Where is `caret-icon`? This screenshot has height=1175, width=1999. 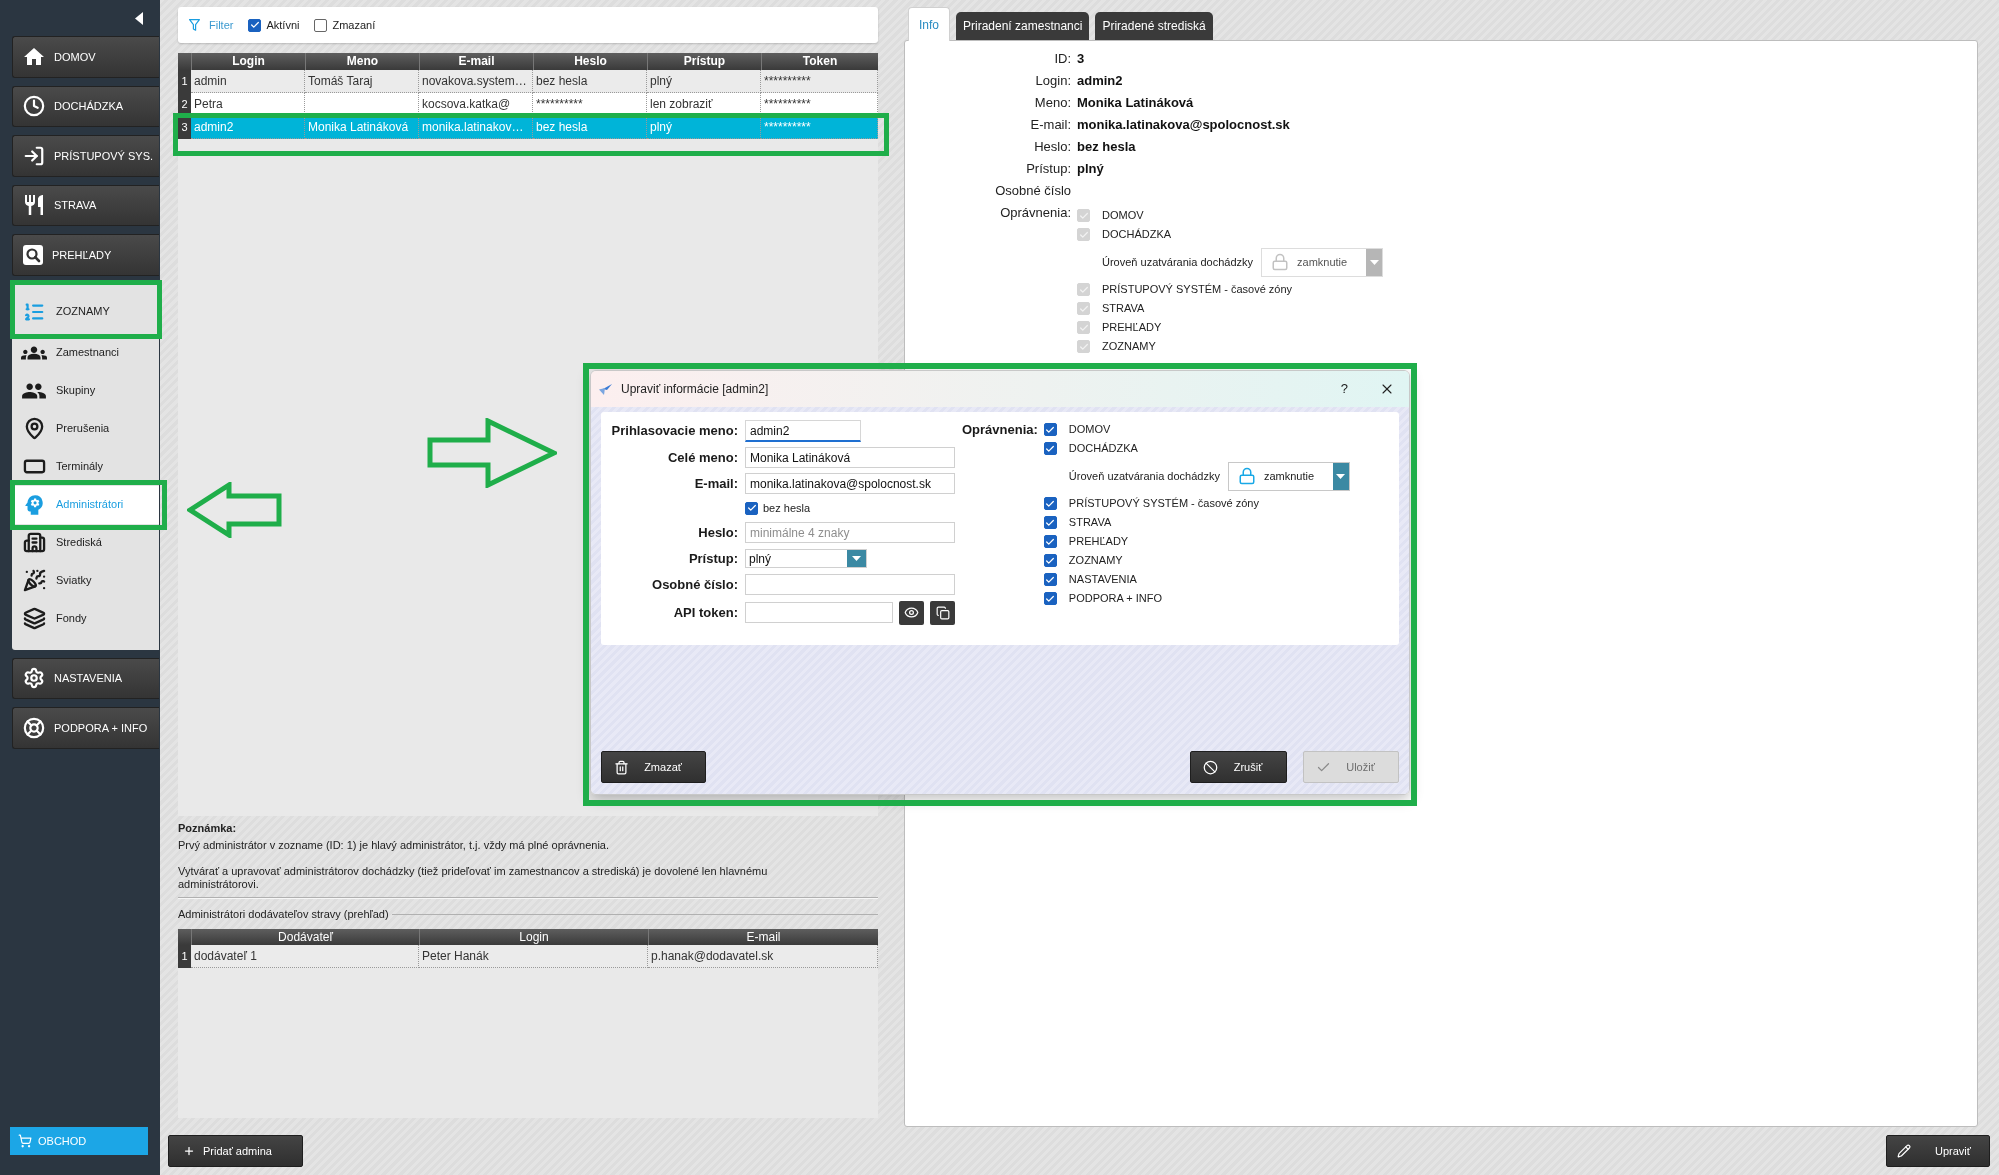
caret-icon is located at coordinates (1341, 476).